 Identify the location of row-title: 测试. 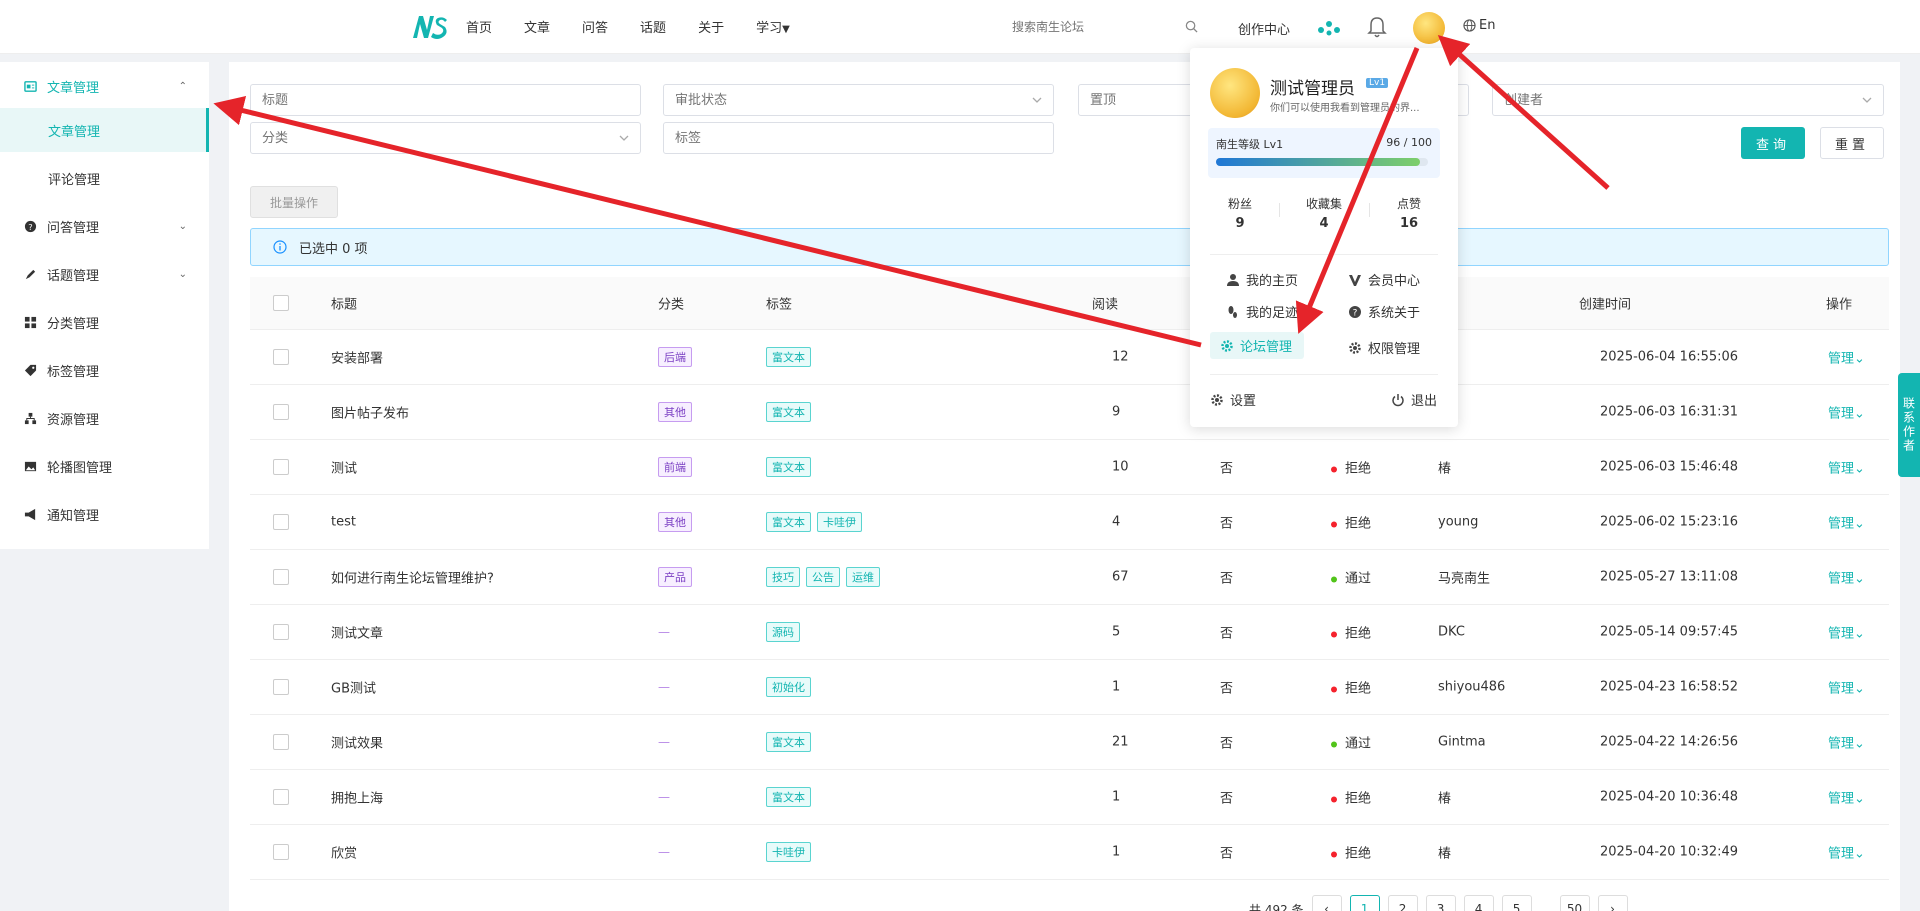
(344, 467).